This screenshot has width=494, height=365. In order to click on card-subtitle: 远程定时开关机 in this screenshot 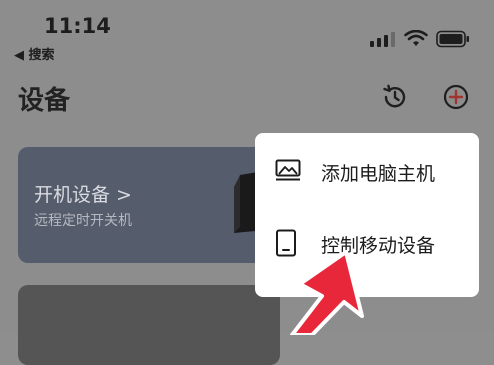, I will do `click(83, 221)`.